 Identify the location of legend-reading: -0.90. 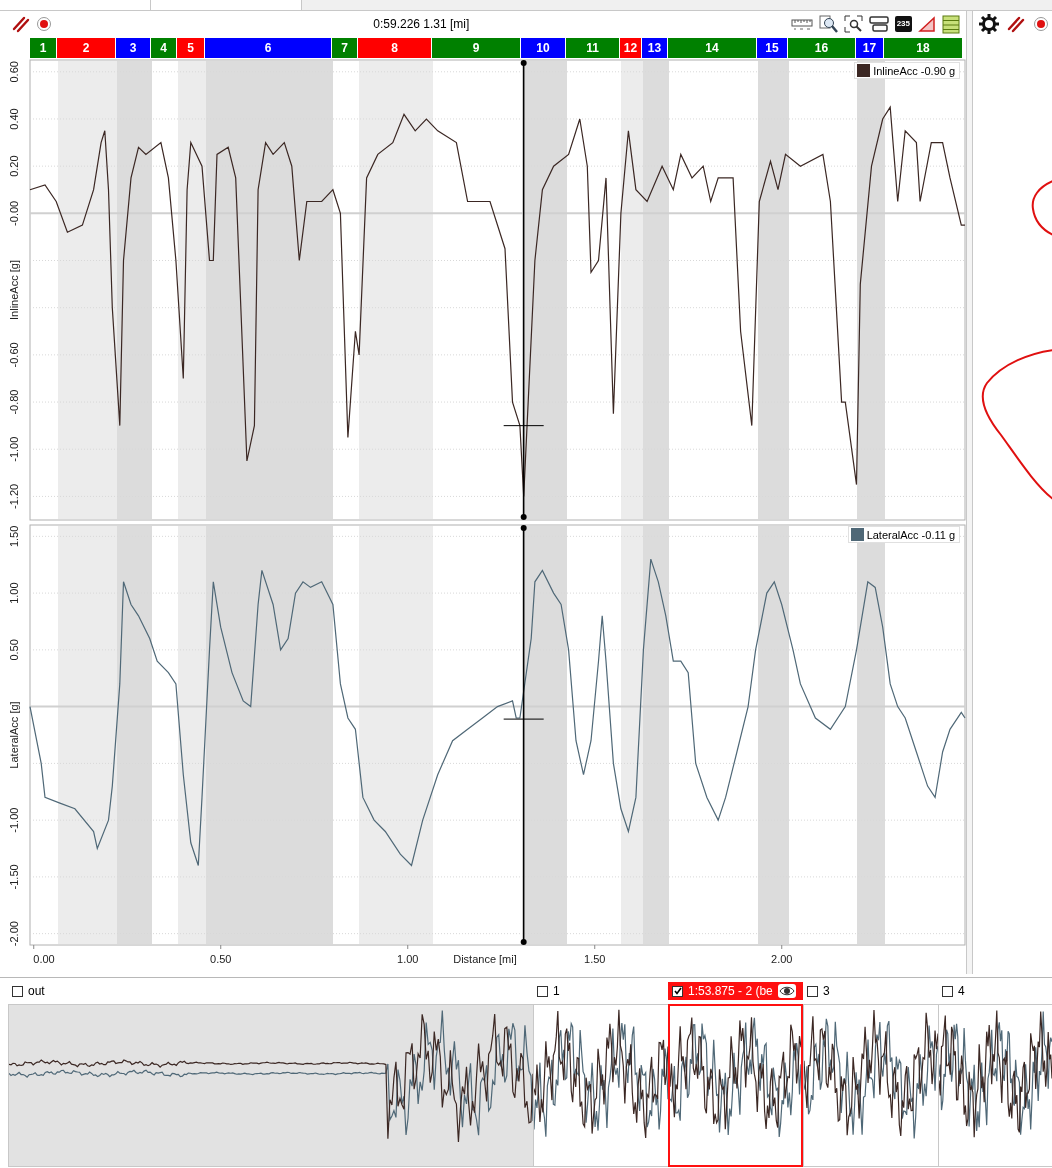
(933, 70).